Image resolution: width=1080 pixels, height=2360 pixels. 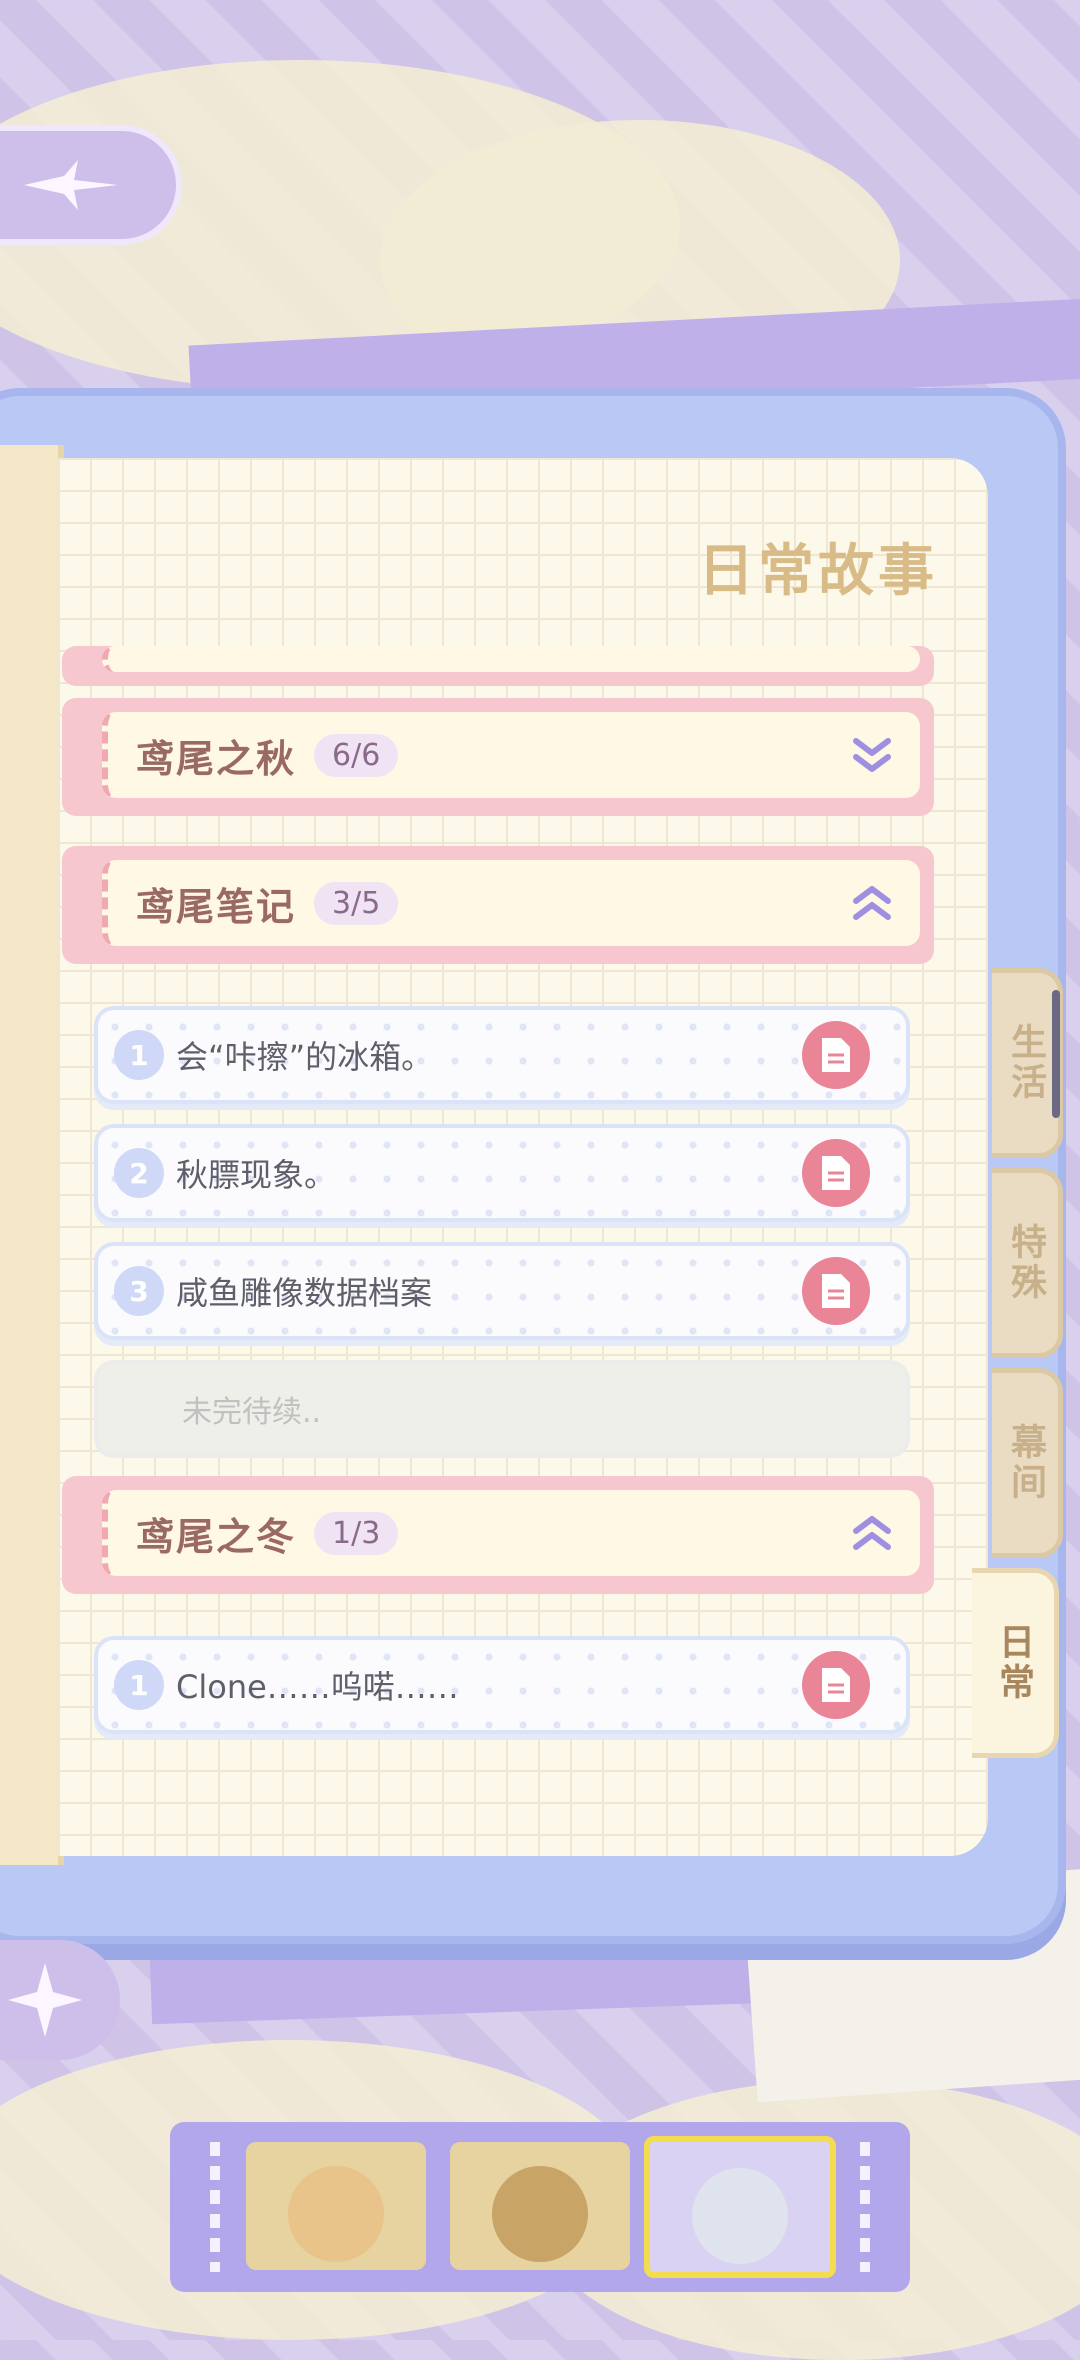 I want to click on tab-interlude: 幕间, so click(x=1027, y=1463).